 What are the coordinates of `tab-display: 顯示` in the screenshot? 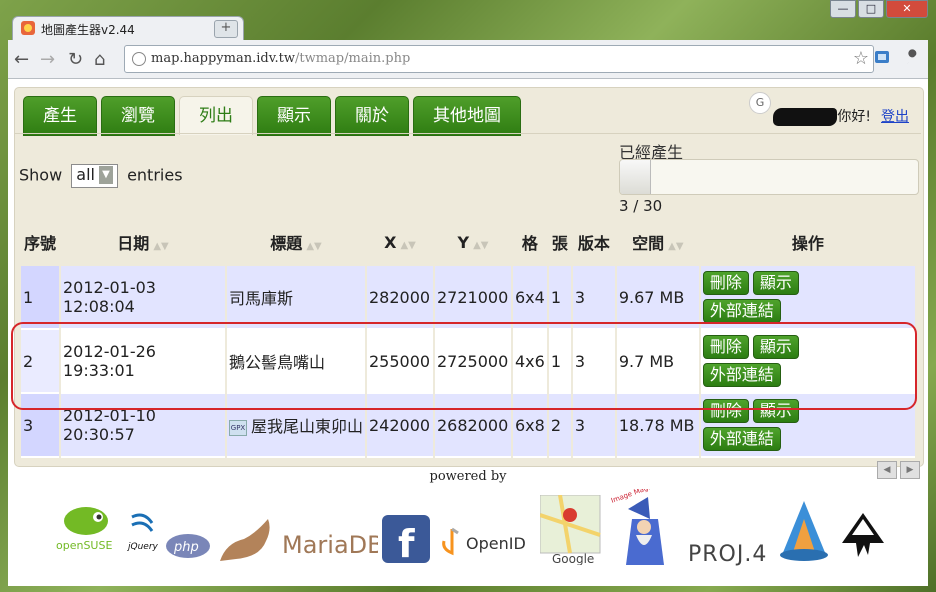 It's located at (294, 116).